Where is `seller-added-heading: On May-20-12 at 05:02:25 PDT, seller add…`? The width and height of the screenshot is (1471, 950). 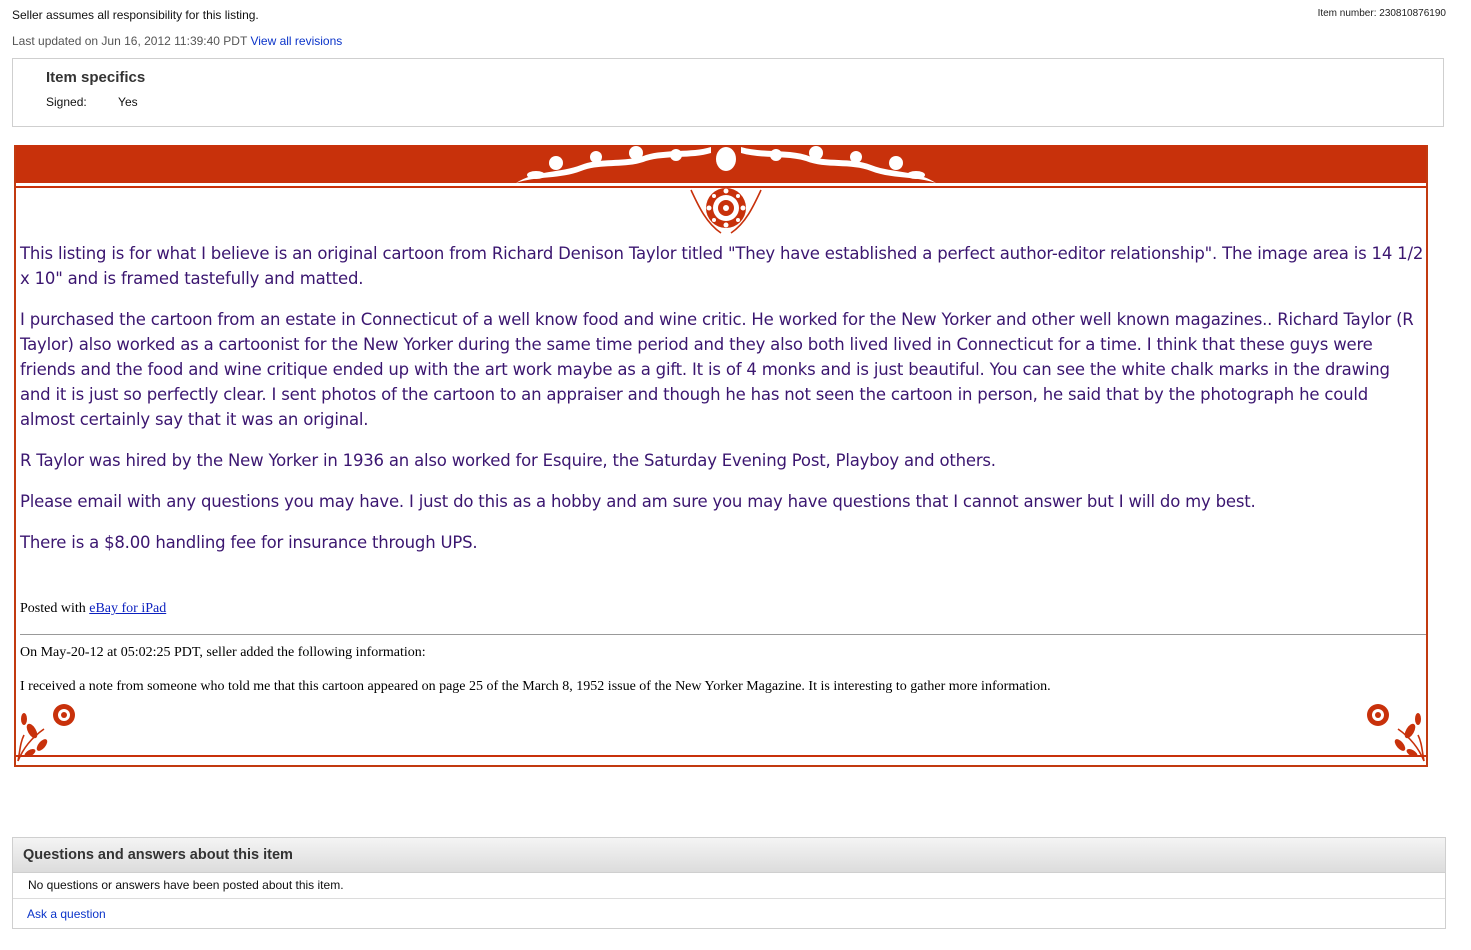
seller-added-heading: On May-20-12 at 05:02:25 PDT, seller add… is located at coordinates (223, 652).